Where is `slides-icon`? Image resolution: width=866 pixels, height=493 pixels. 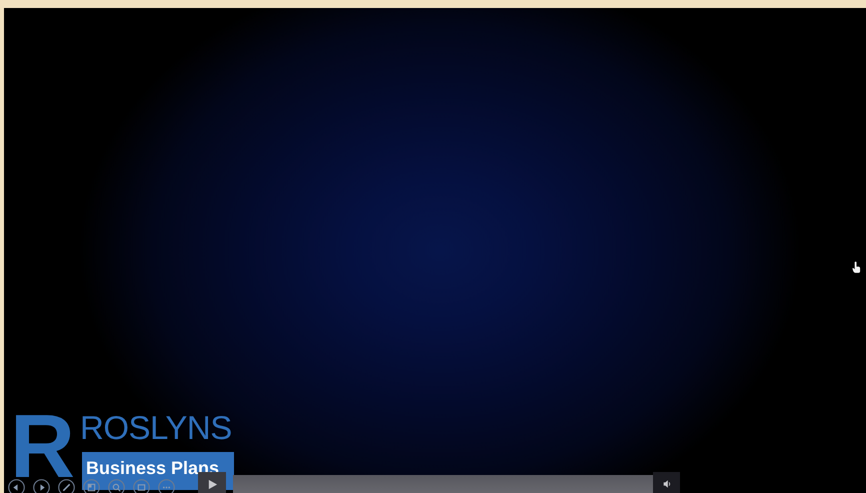 slides-icon is located at coordinates (91, 486).